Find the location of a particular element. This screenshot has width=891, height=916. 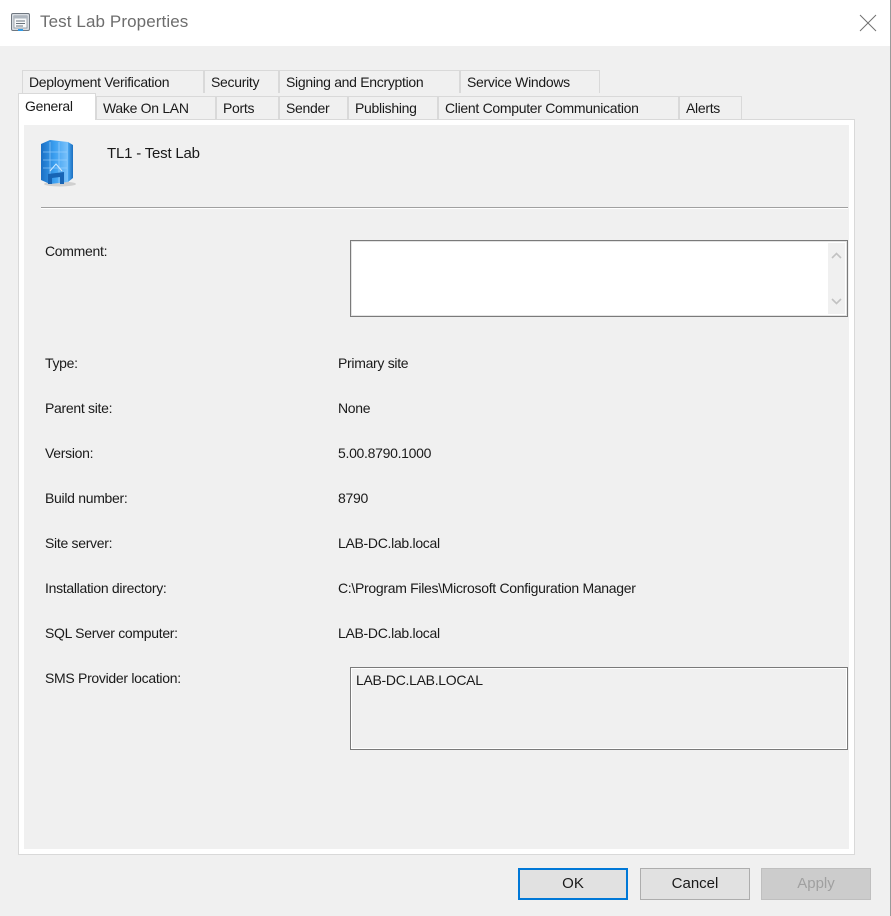

build-number-value: 8790 is located at coordinates (353, 498).